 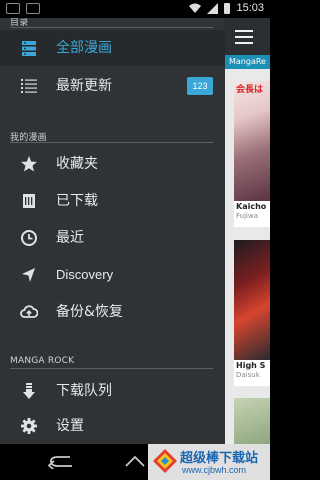 I want to click on watermark-url: www.cjbwh.com, so click(x=214, y=470).